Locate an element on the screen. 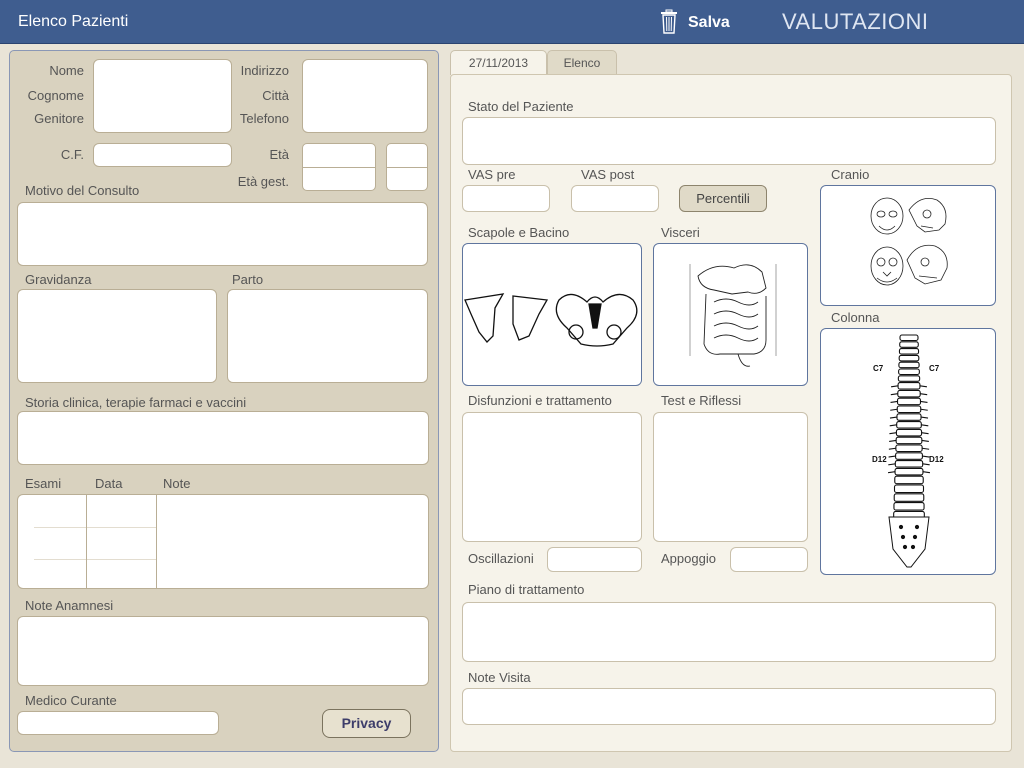 This screenshot has width=1024, height=768. eta-field is located at coordinates (339, 154).